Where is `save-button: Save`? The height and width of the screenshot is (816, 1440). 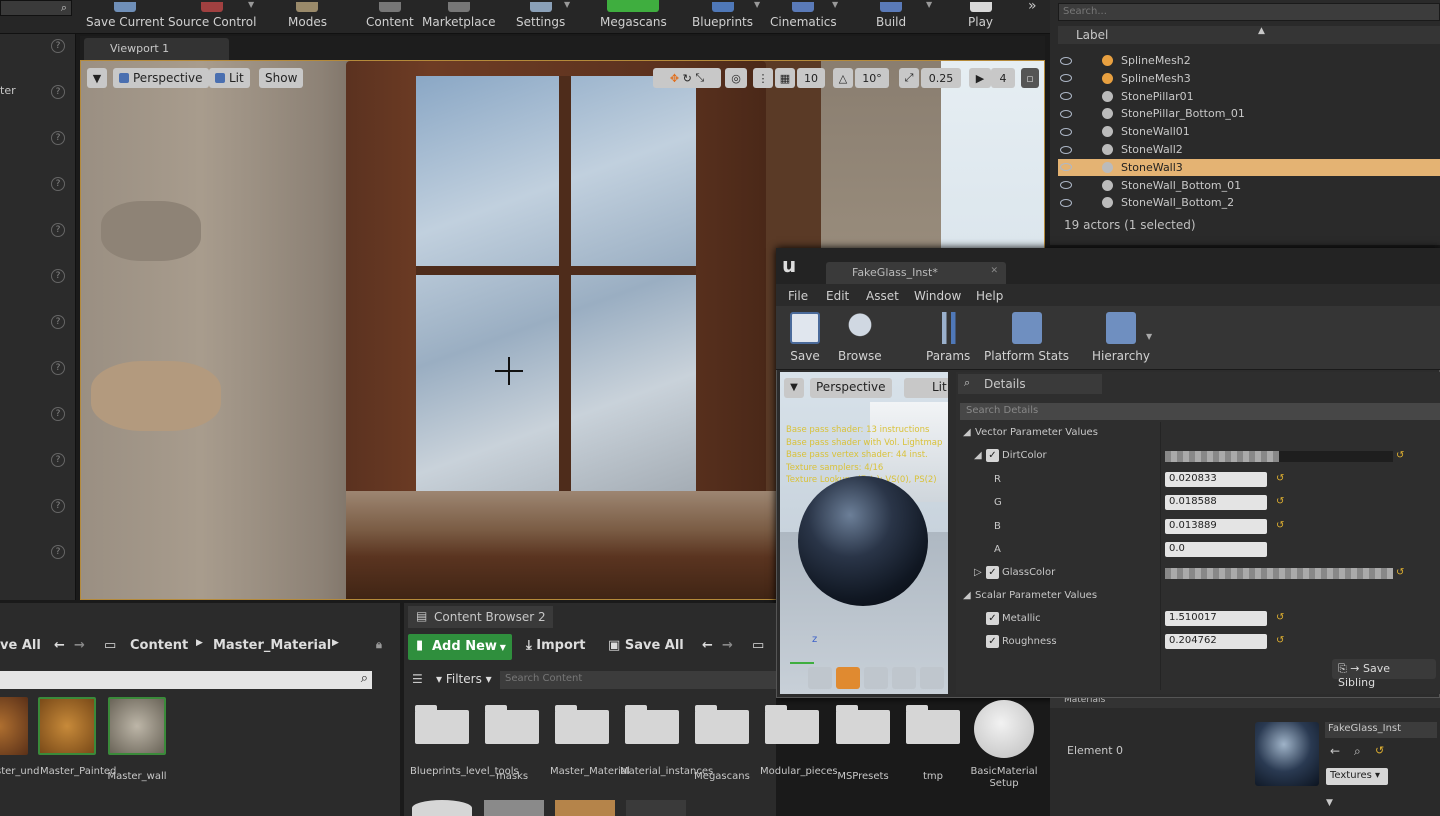
save-button: Save is located at coordinates (805, 337).